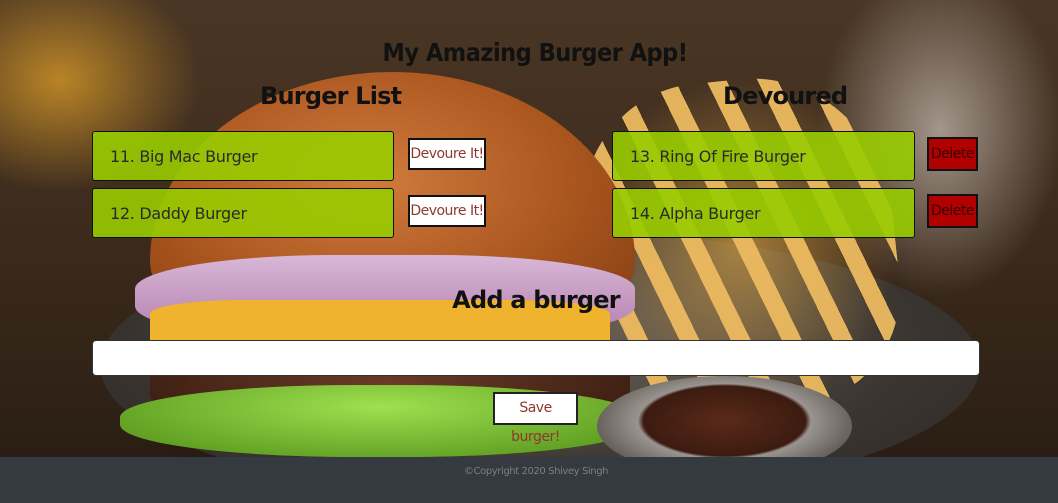 Image resolution: width=1058 pixels, height=503 pixels. I want to click on add-burger-title: Add a burger, so click(536, 300).